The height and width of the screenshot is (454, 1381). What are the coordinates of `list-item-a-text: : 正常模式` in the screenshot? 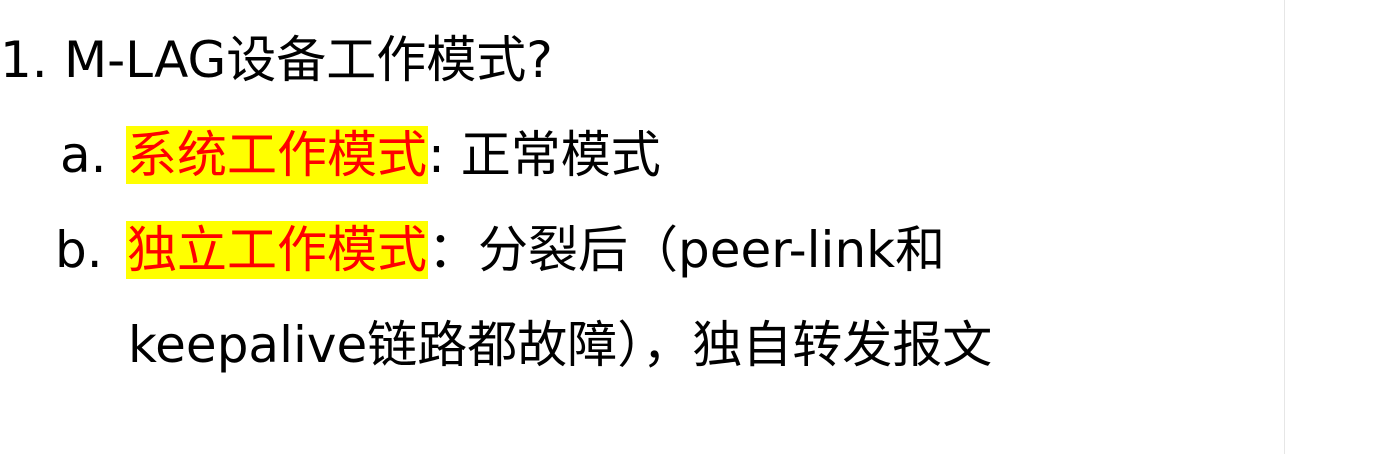 It's located at (544, 155).